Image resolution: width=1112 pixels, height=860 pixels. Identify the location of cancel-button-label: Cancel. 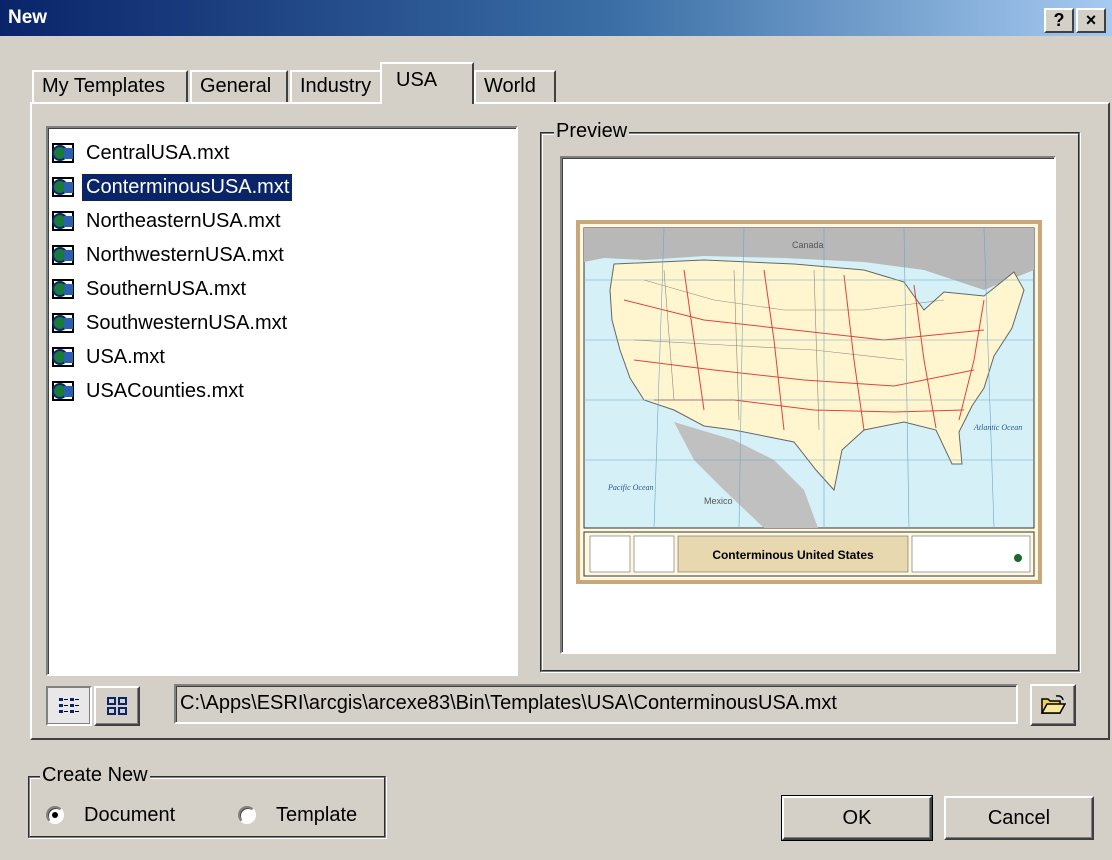
(1019, 817).